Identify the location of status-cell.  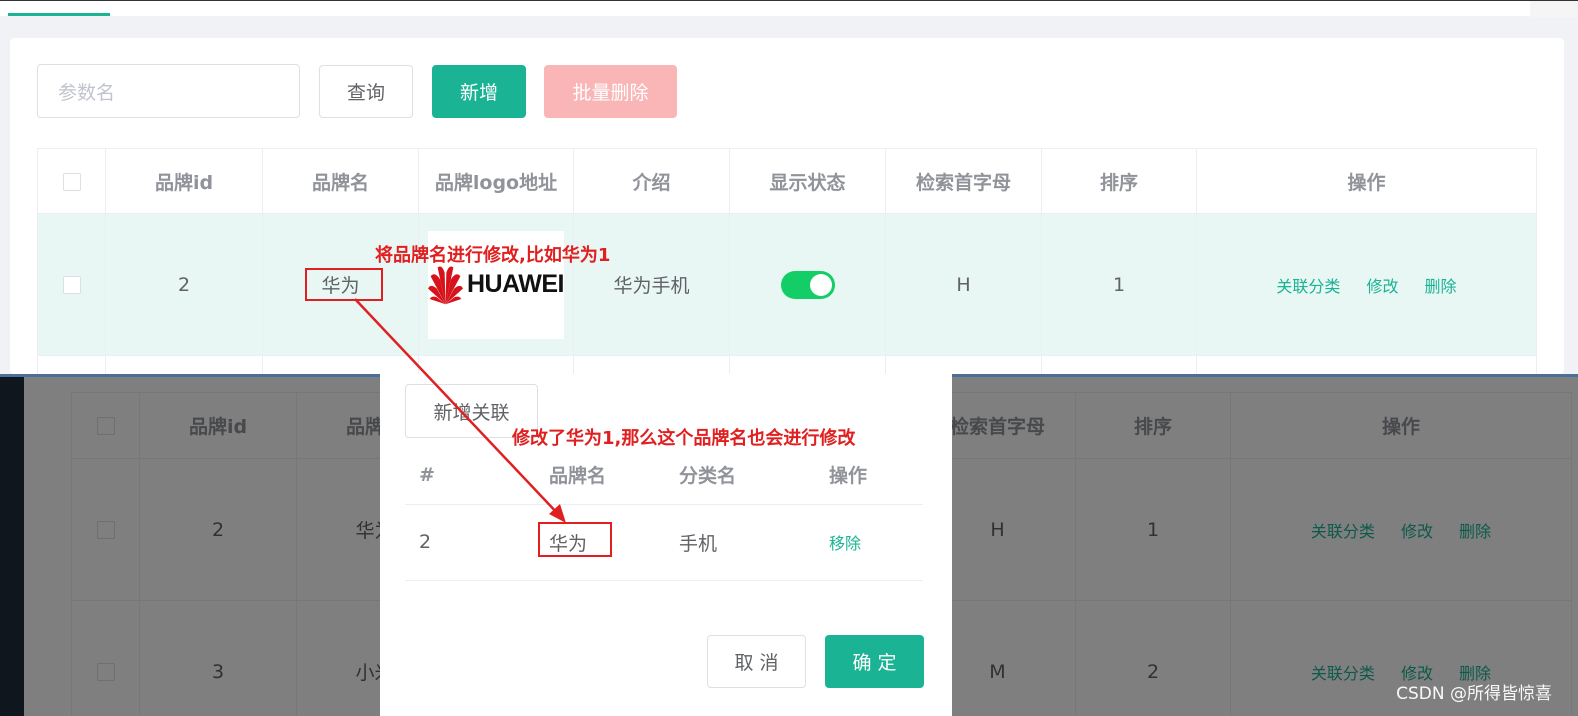
(807, 284).